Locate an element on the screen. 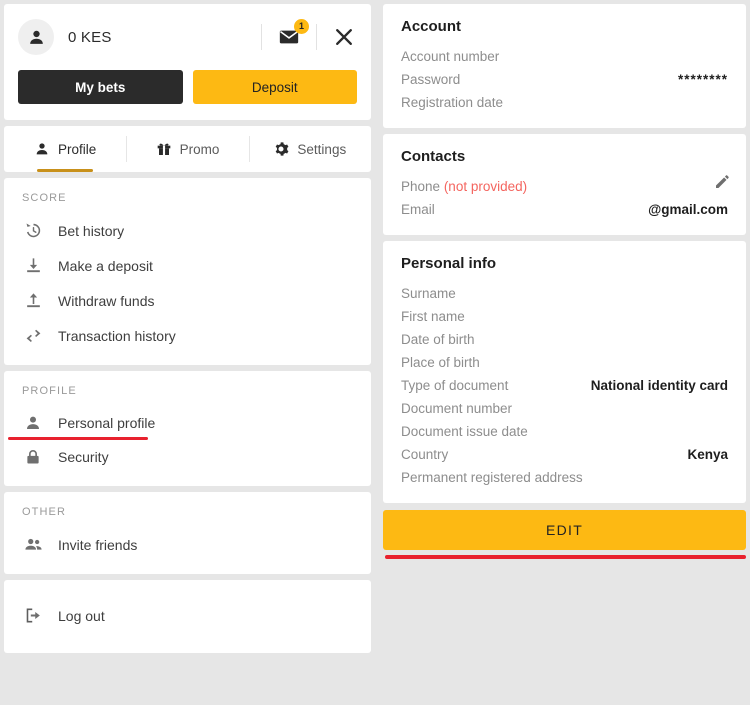  row-value: Kenya is located at coordinates (707, 454).